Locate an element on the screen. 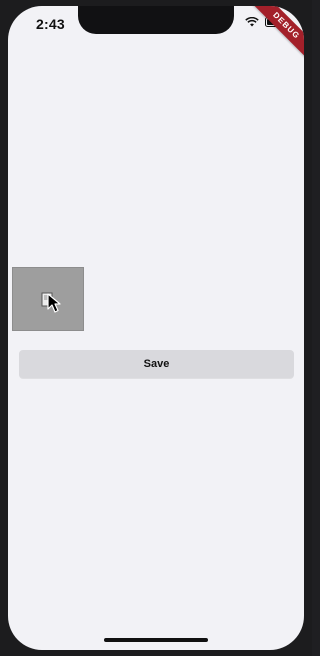 The image size is (320, 656). save-button: Save is located at coordinates (156, 364).